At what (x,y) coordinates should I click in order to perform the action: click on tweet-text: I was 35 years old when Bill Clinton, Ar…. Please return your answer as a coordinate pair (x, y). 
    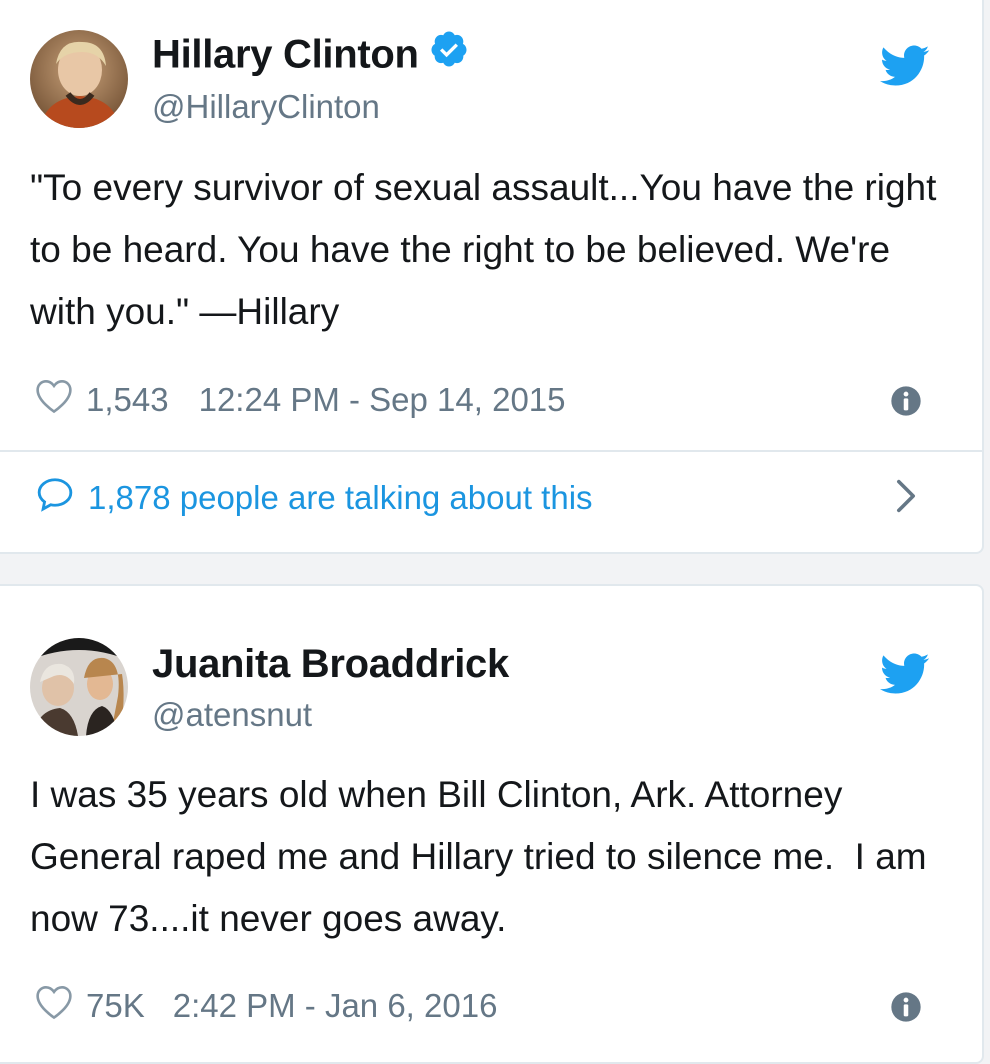
    Looking at the image, I should click on (483, 856).